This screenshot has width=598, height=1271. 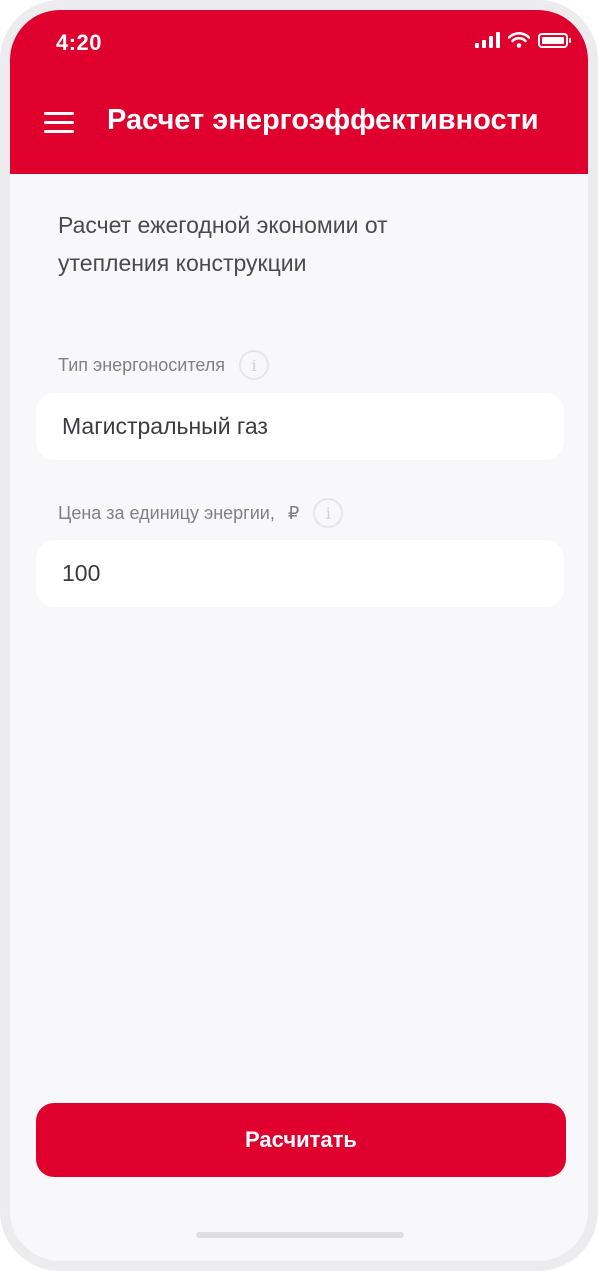 What do you see at coordinates (300, 426) in the screenshot?
I see `energy-type-select: Магистральный газ` at bounding box center [300, 426].